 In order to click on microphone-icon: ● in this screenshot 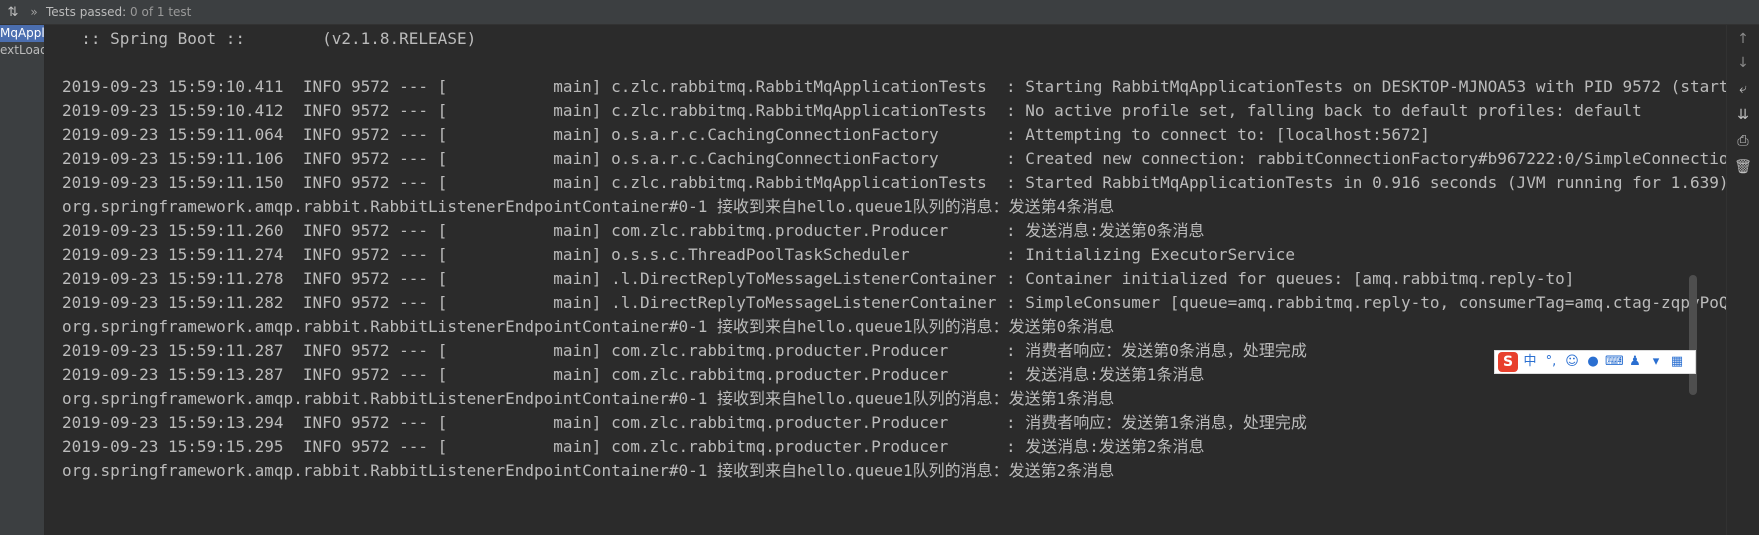, I will do `click(1593, 362)`.